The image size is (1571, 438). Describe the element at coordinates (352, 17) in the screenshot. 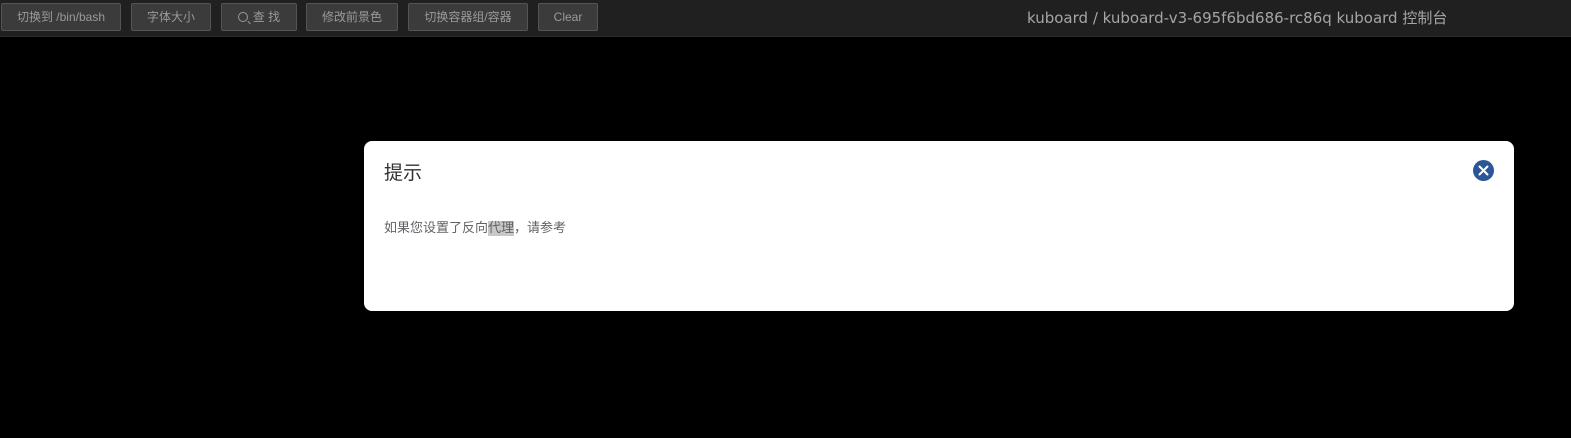

I see `foreground-color-button: 修改前景色` at that location.